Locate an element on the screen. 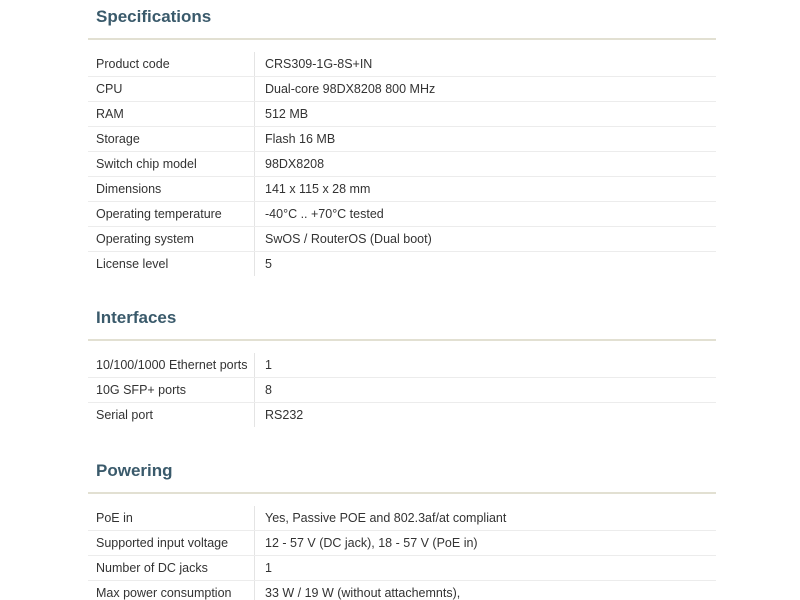 The width and height of the screenshot is (800, 600). table-row: License level 5 is located at coordinates (402, 263).